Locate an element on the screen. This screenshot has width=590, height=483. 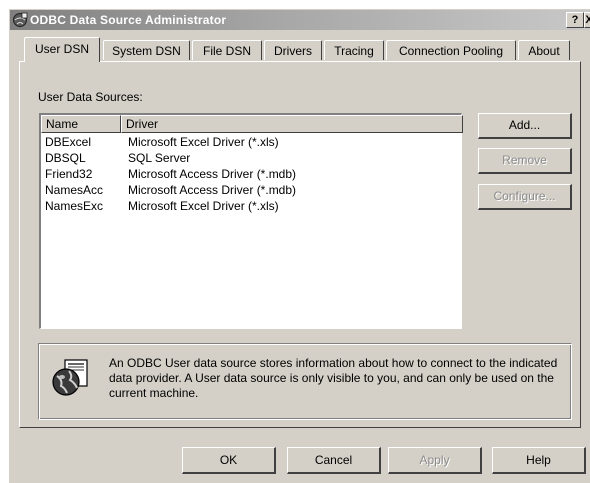
tab-user-dsn: User DSN is located at coordinates (62, 49).